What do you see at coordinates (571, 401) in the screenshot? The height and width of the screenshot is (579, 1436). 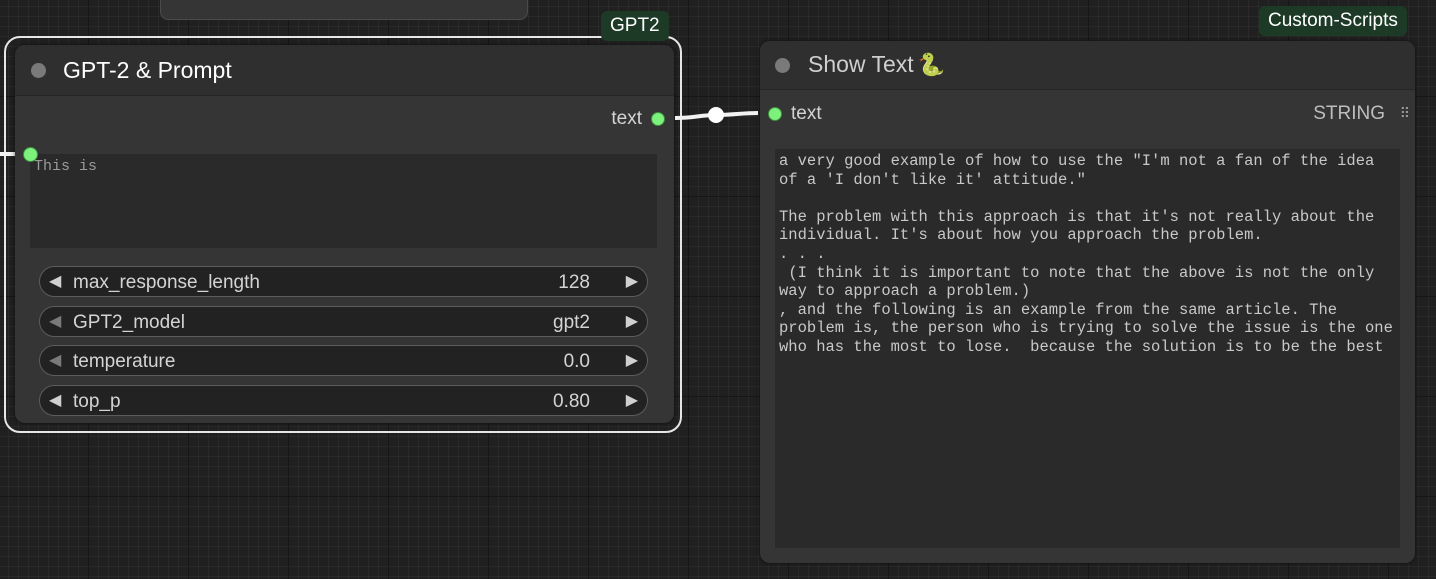 I see `widget-value: 0.80` at bounding box center [571, 401].